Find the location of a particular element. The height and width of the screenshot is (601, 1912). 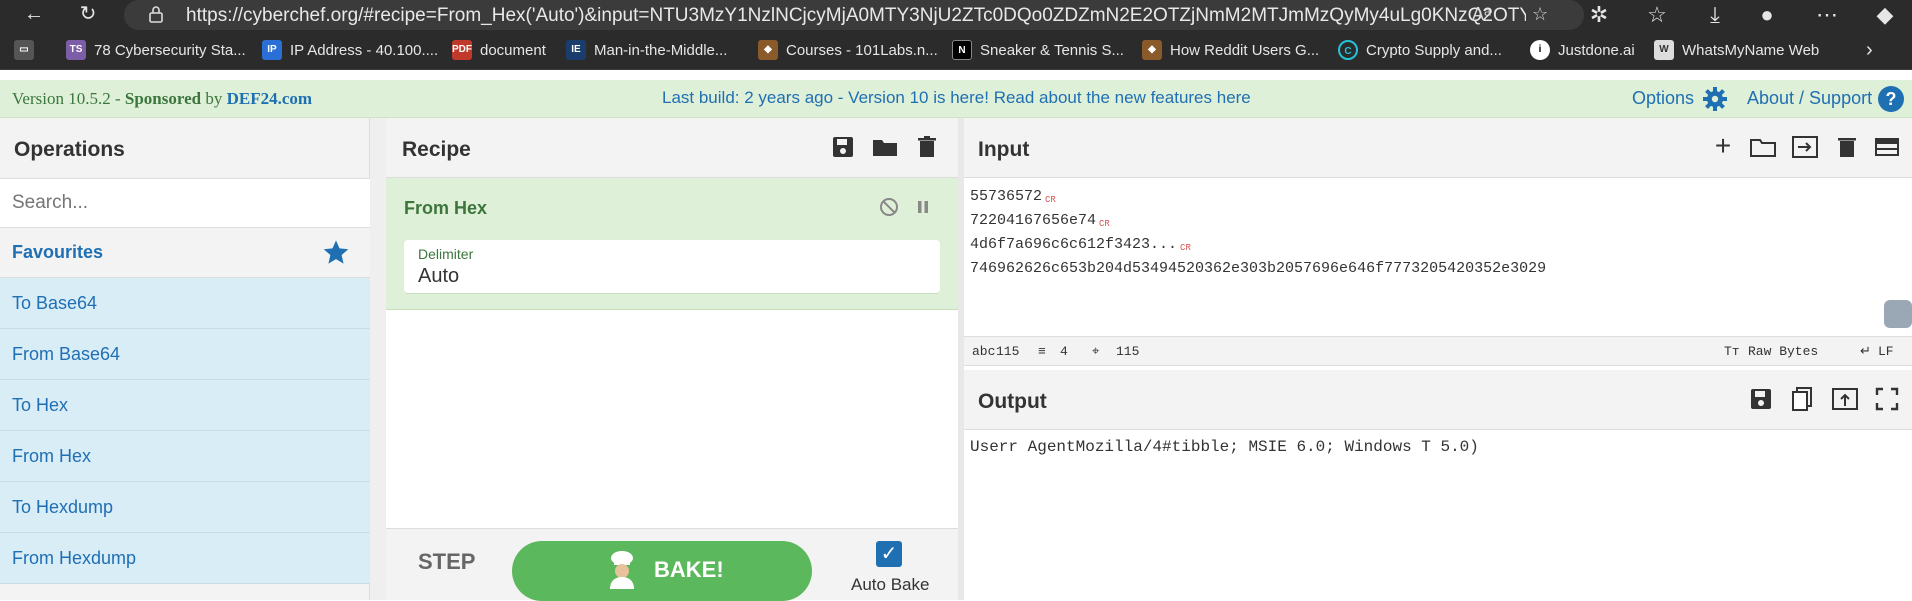

wmn-icon: W is located at coordinates (1664, 50).